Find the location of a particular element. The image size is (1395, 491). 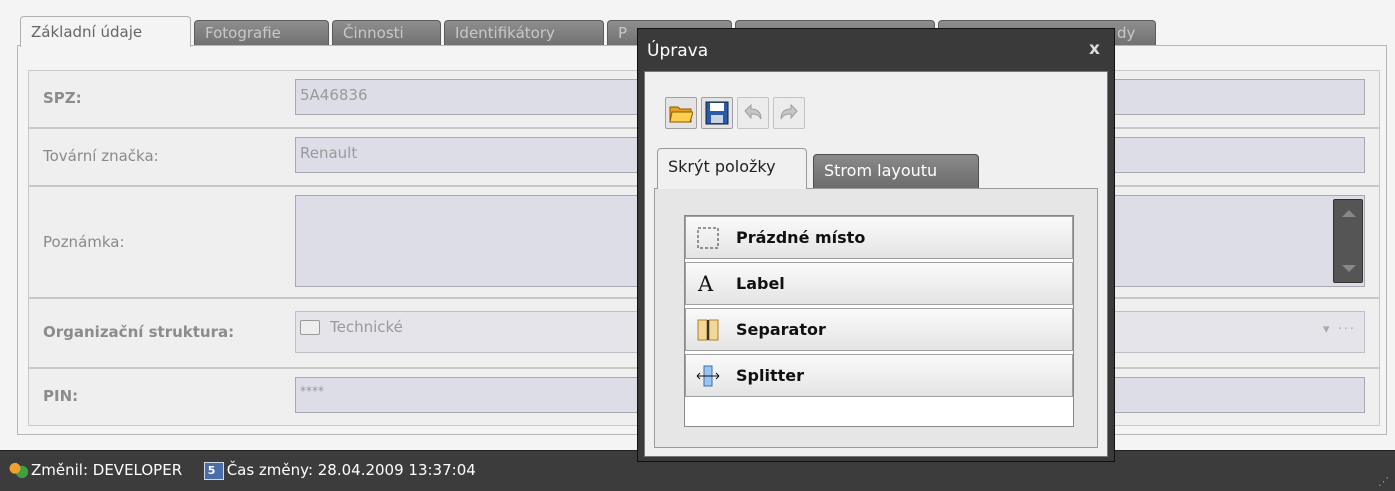

close-icon: x is located at coordinates (1094, 49).